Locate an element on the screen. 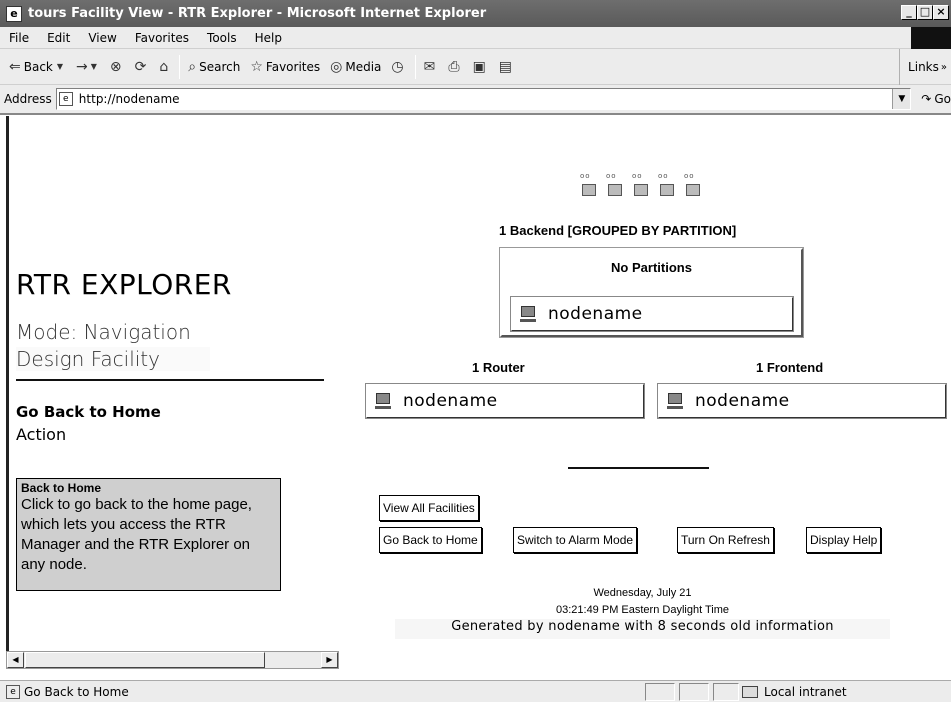  back-label: Back is located at coordinates (38, 66).